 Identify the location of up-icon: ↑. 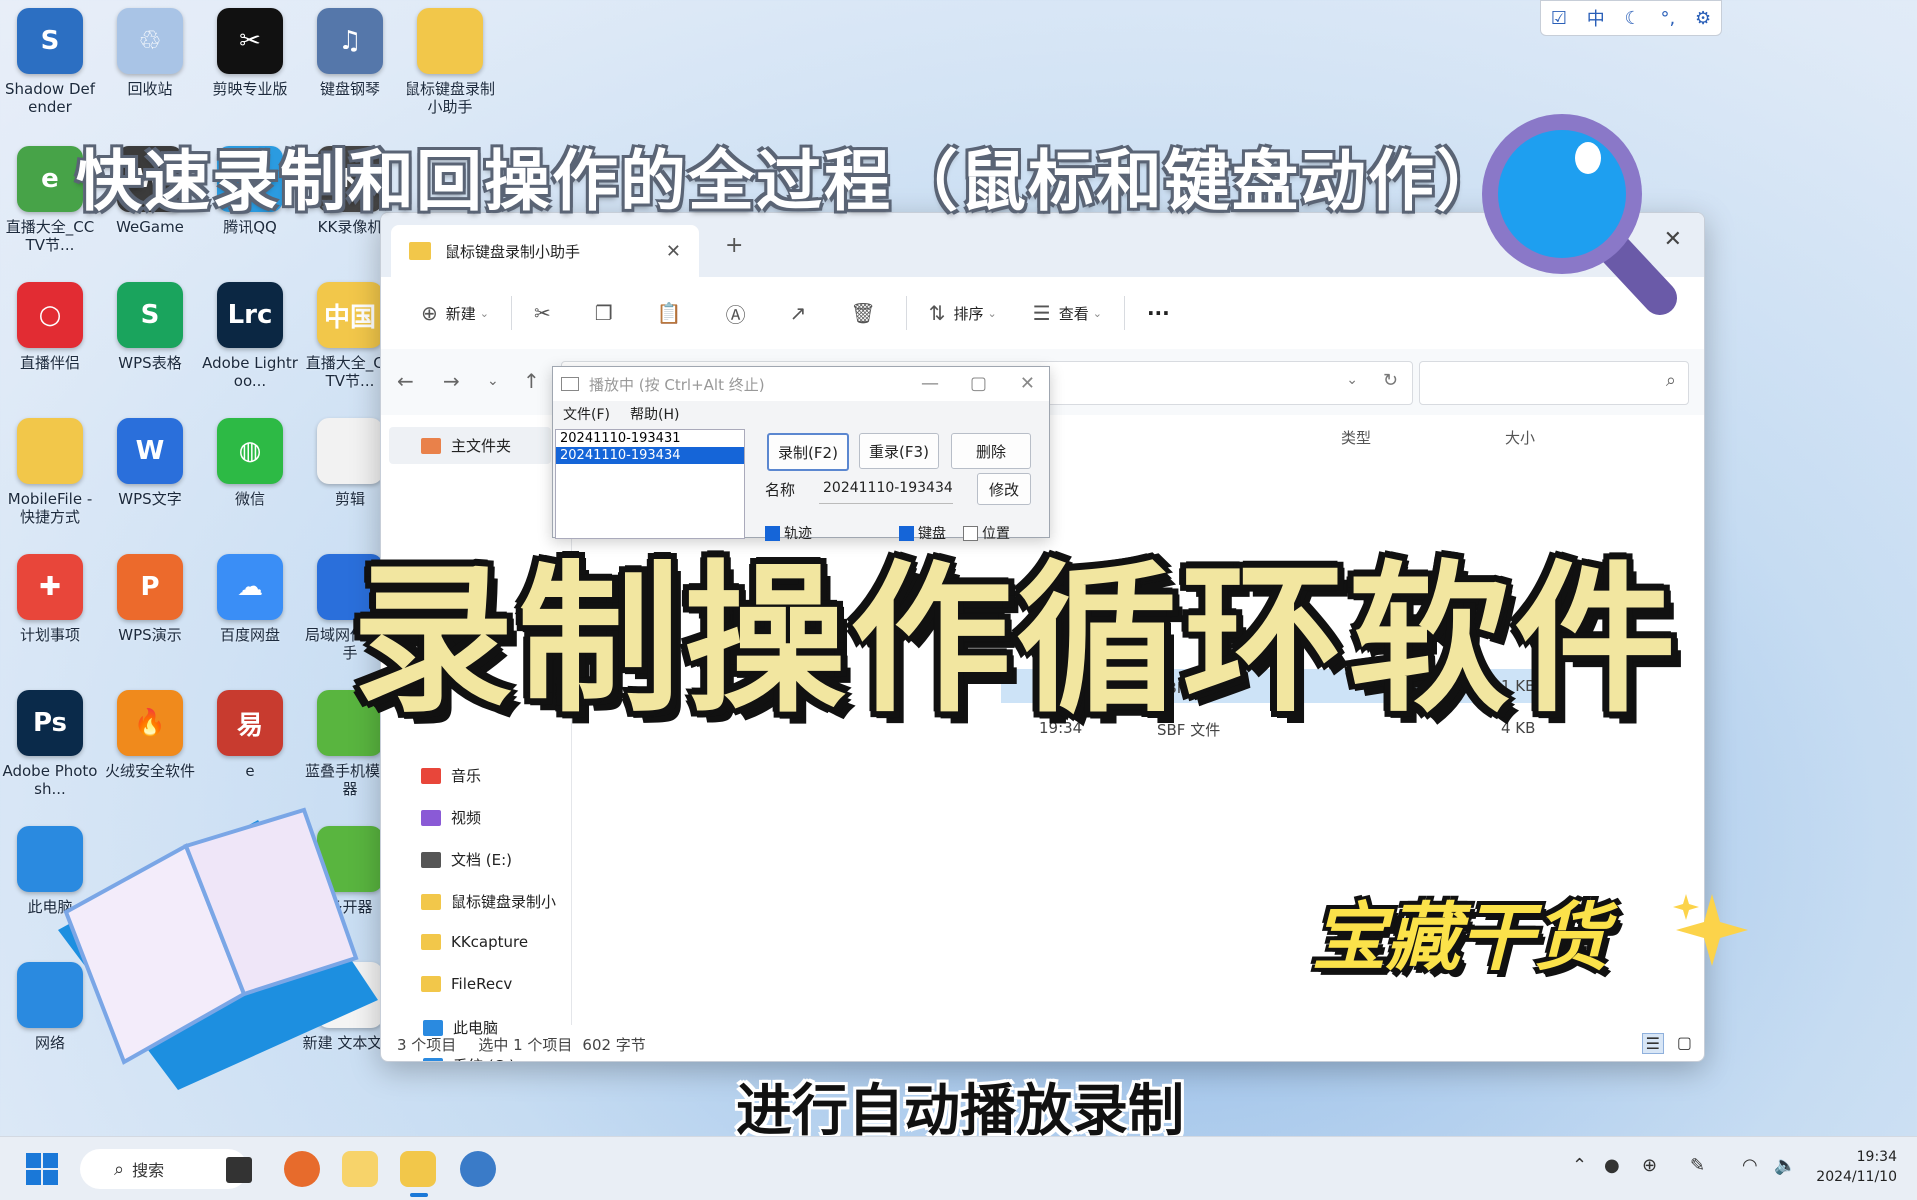
(531, 381).